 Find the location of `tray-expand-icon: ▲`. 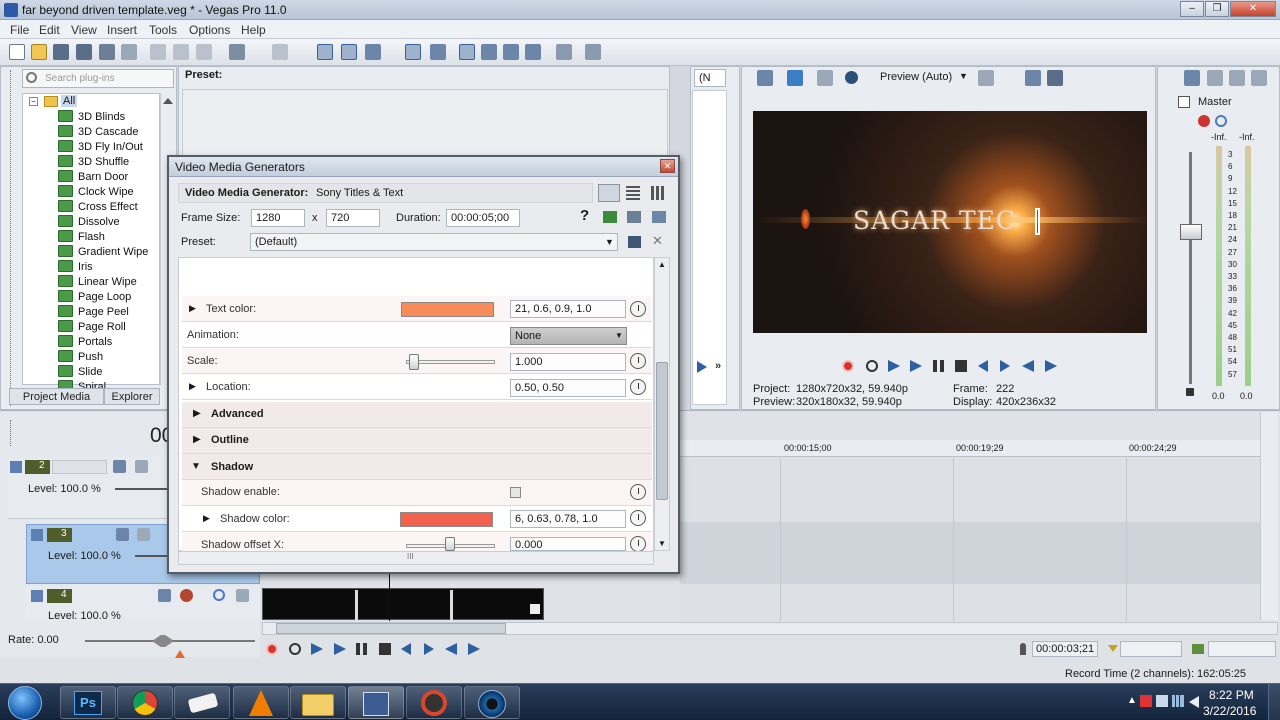

tray-expand-icon: ▲ is located at coordinates (1132, 700).